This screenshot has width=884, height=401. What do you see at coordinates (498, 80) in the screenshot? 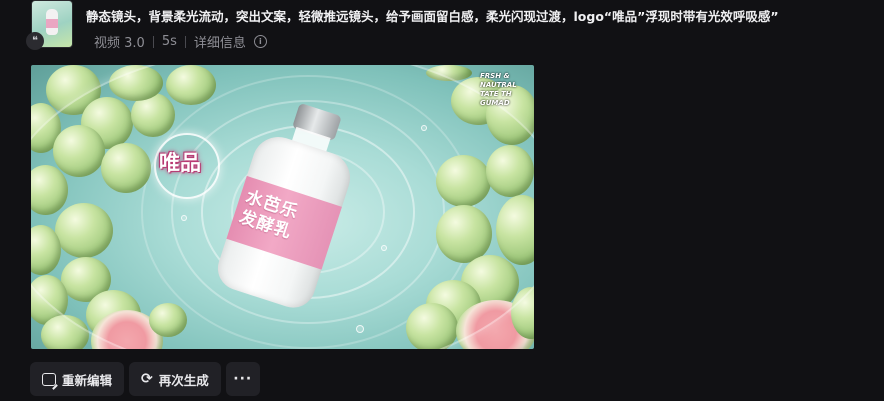
I see `corner-caption-line: FRSH & NAUTRAL` at bounding box center [498, 80].